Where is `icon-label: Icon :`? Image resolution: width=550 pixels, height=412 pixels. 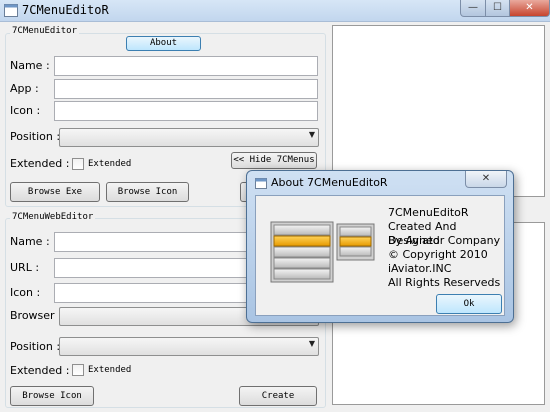 icon-label: Icon : is located at coordinates (25, 110).